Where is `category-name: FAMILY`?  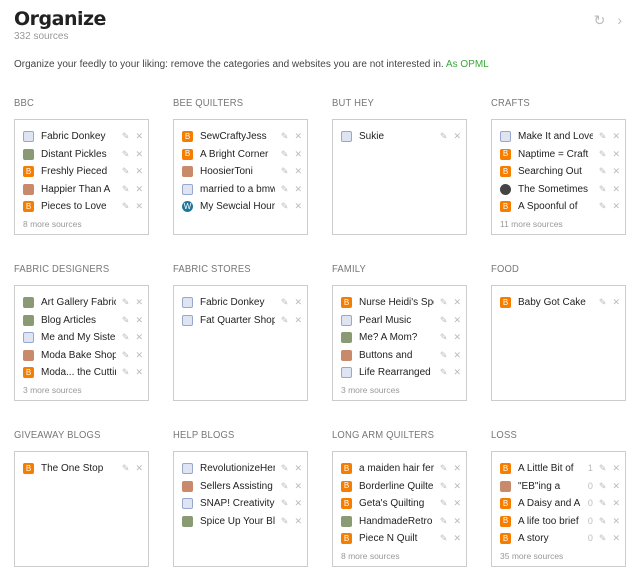
category-name: FAMILY is located at coordinates (393, 274).